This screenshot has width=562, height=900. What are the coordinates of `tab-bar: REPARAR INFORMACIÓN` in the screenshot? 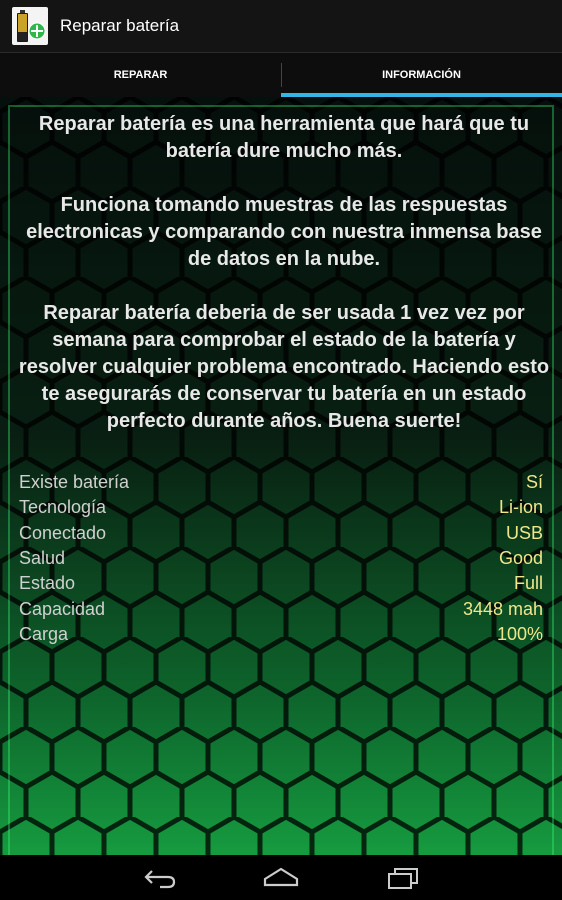 It's located at (281, 75).